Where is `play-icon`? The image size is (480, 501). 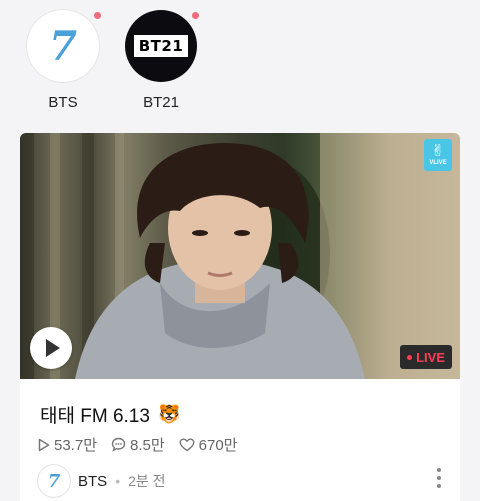
play-icon is located at coordinates (53, 348).